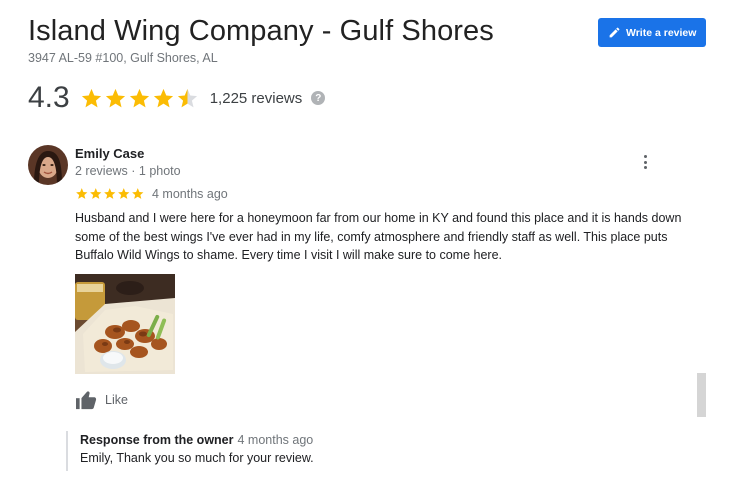 The width and height of the screenshot is (730, 497). I want to click on write-review-button: Write a review, so click(652, 32).